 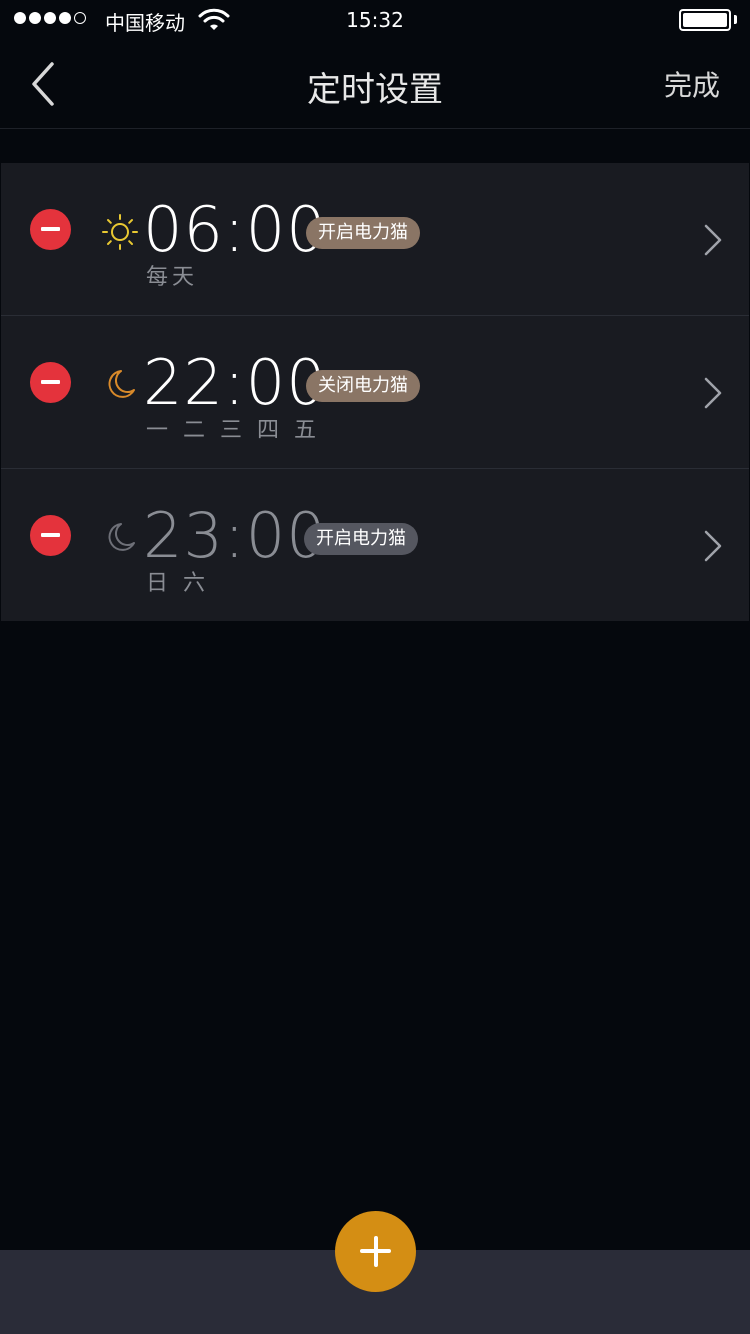 I want to click on page-title: 定时设置, so click(x=375, y=90).